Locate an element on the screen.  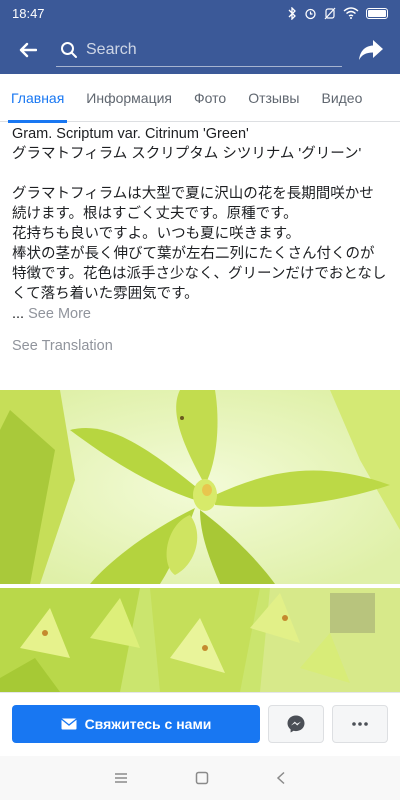
tab-home: Главная is located at coordinates (37, 98).